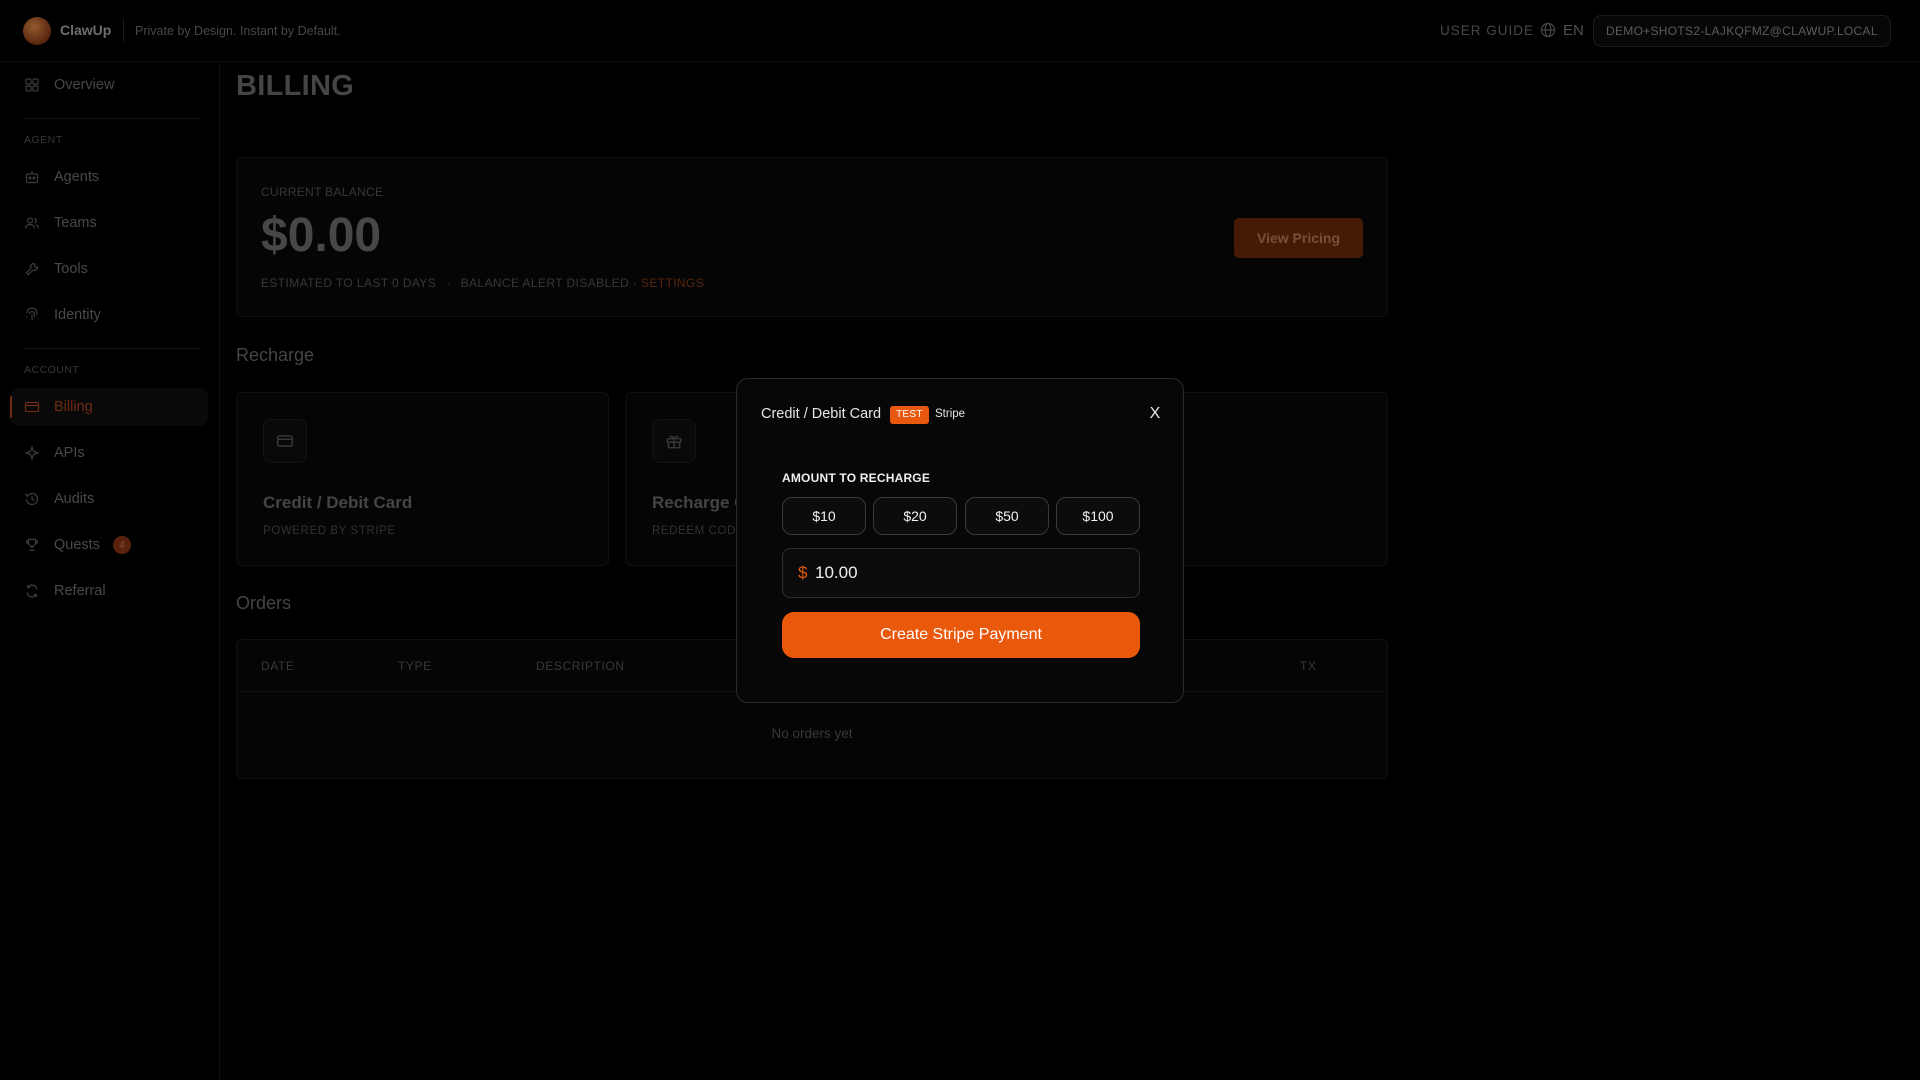 The height and width of the screenshot is (1080, 1920). What do you see at coordinates (1098, 516) in the screenshot?
I see `preset-100-button: $100` at bounding box center [1098, 516].